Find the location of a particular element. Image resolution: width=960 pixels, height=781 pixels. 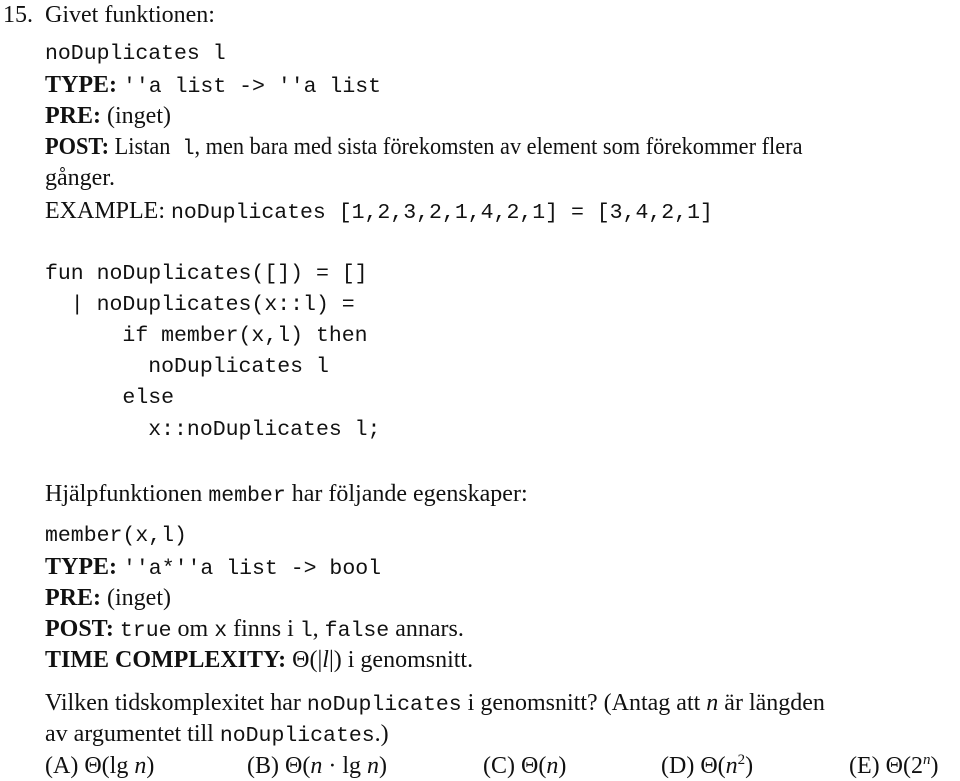

pre-value: (inget) is located at coordinates (139, 116).